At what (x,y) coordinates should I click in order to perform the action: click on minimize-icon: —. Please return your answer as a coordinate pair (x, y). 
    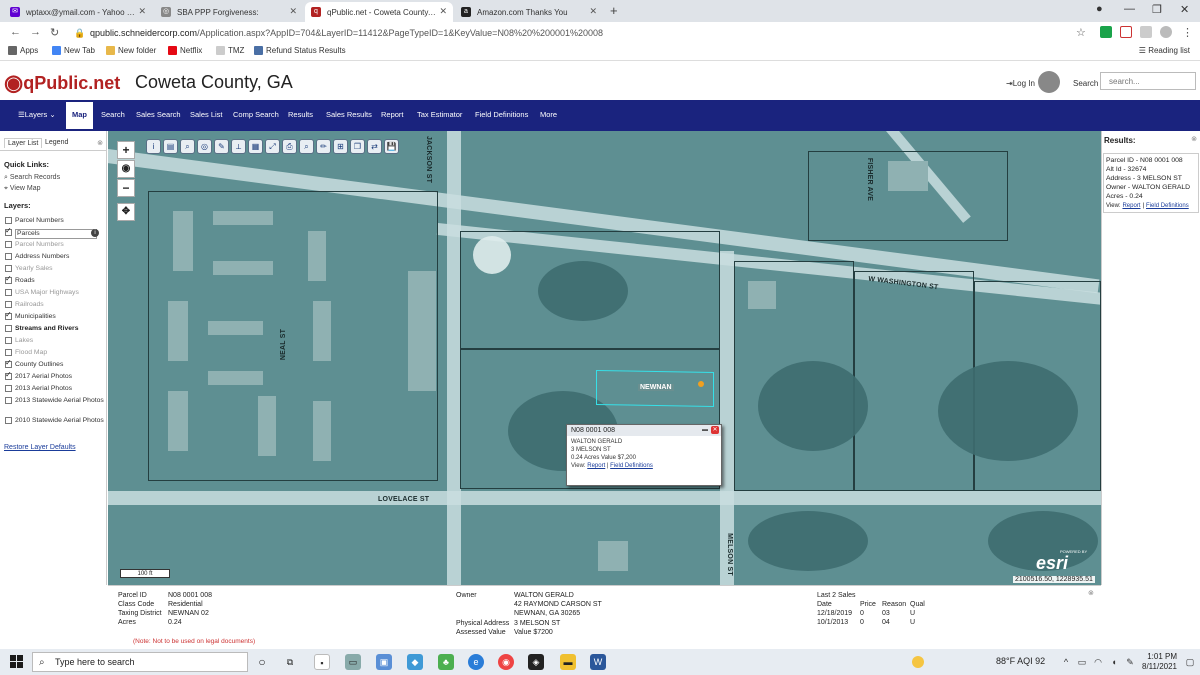
    Looking at the image, I should click on (1129, 9).